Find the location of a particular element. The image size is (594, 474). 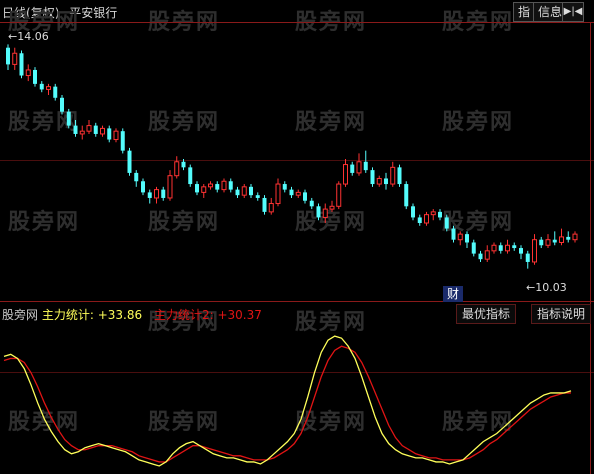

indicator-button: 指 is located at coordinates (524, 12).